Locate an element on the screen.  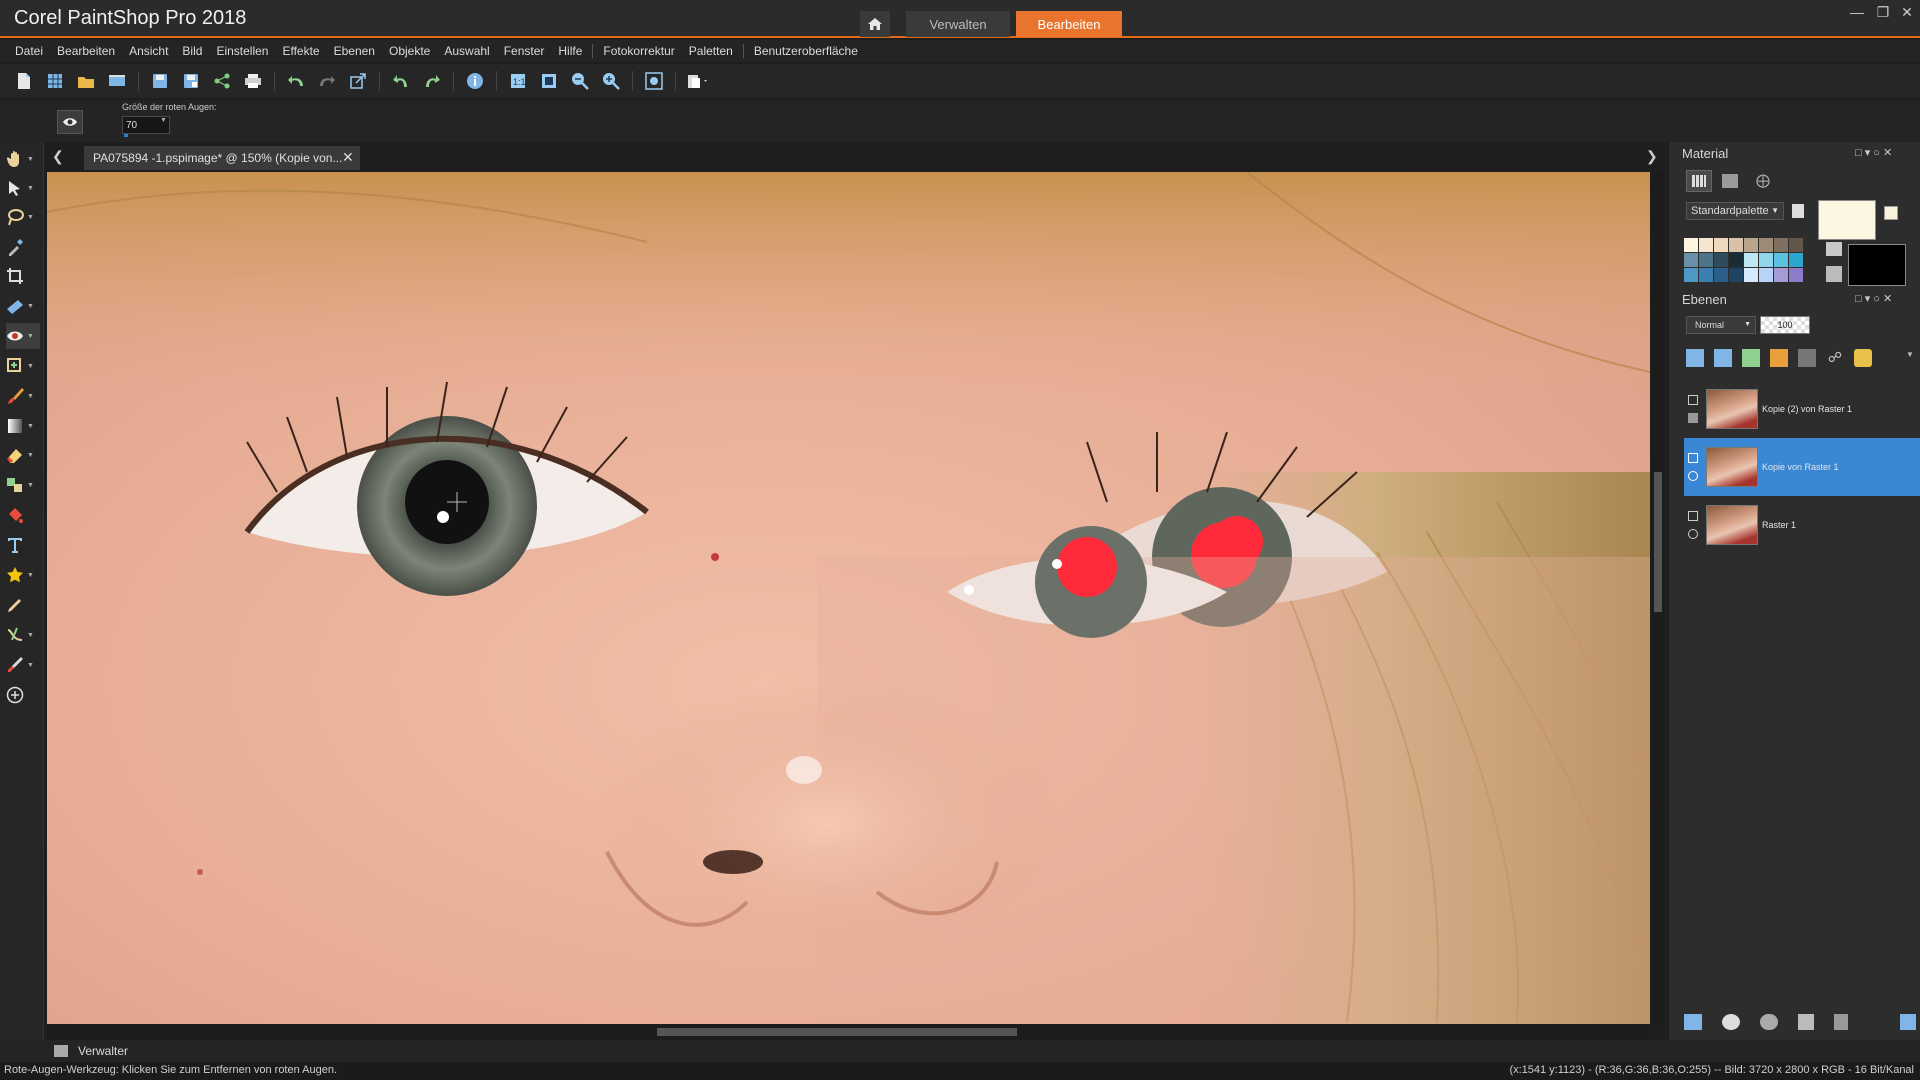
swatches-tab-icon: ⨁ is located at coordinates (1763, 180).